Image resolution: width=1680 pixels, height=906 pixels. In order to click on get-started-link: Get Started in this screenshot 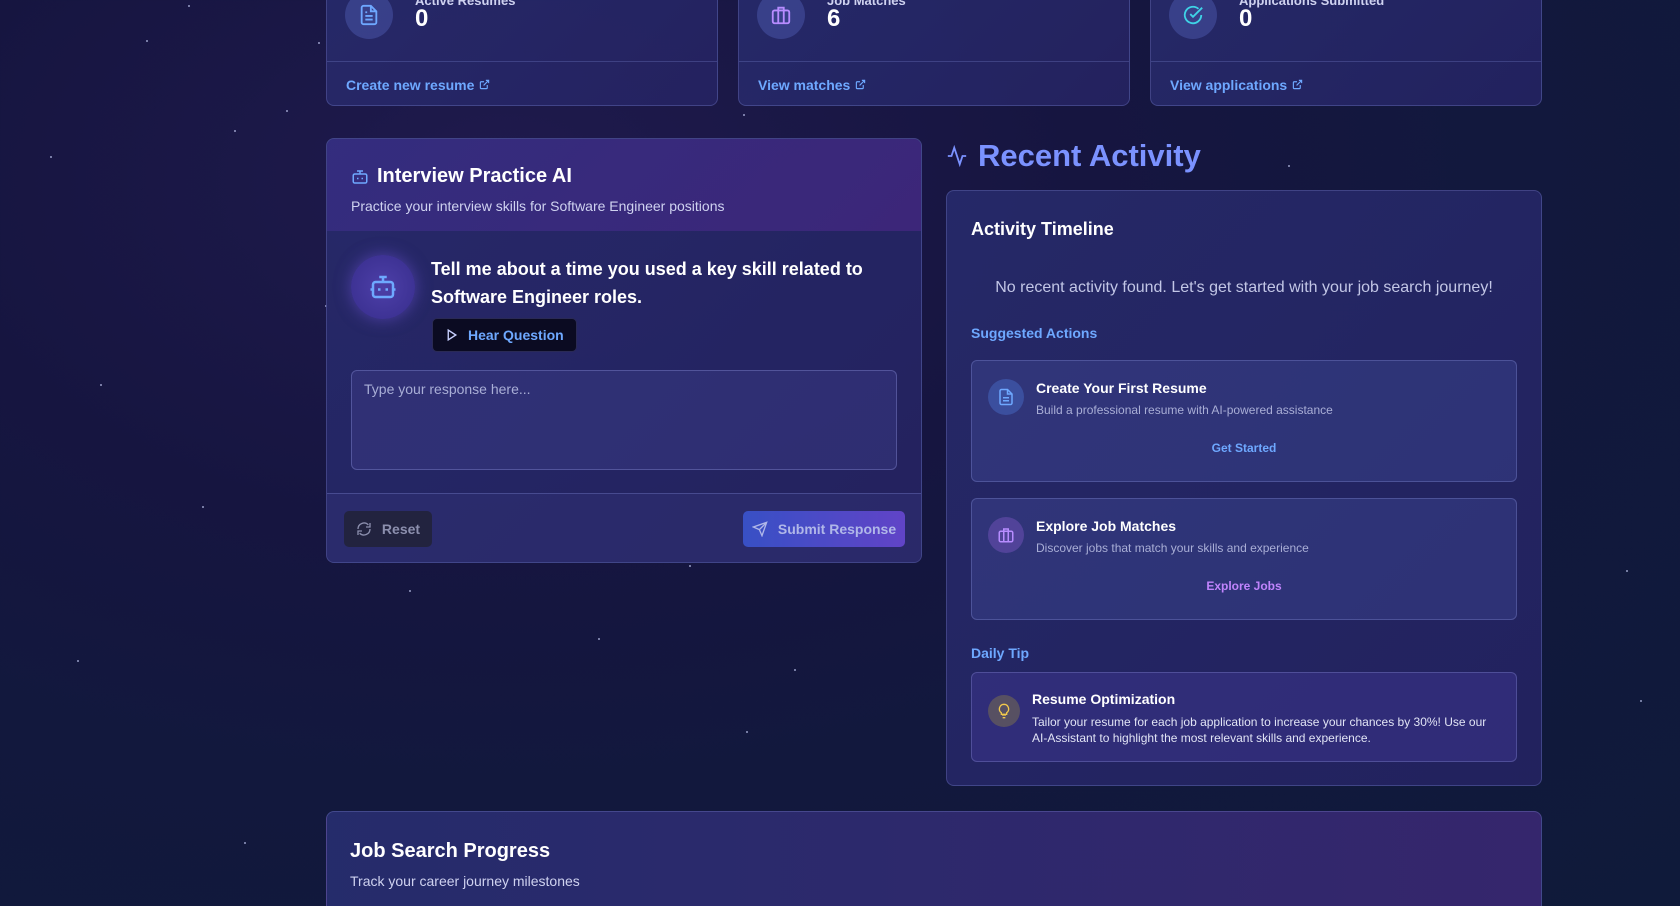, I will do `click(1244, 448)`.